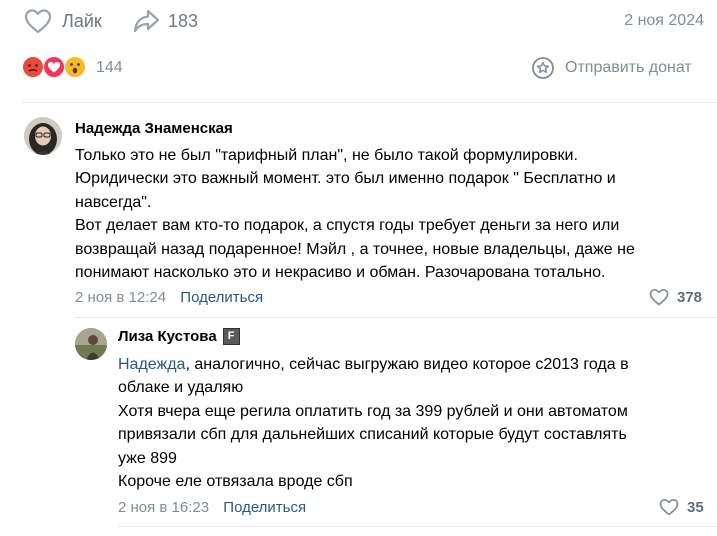 Image resolution: width=717 pixels, height=536 pixels. What do you see at coordinates (675, 297) in the screenshot?
I see `comment-like-button: 378` at bounding box center [675, 297].